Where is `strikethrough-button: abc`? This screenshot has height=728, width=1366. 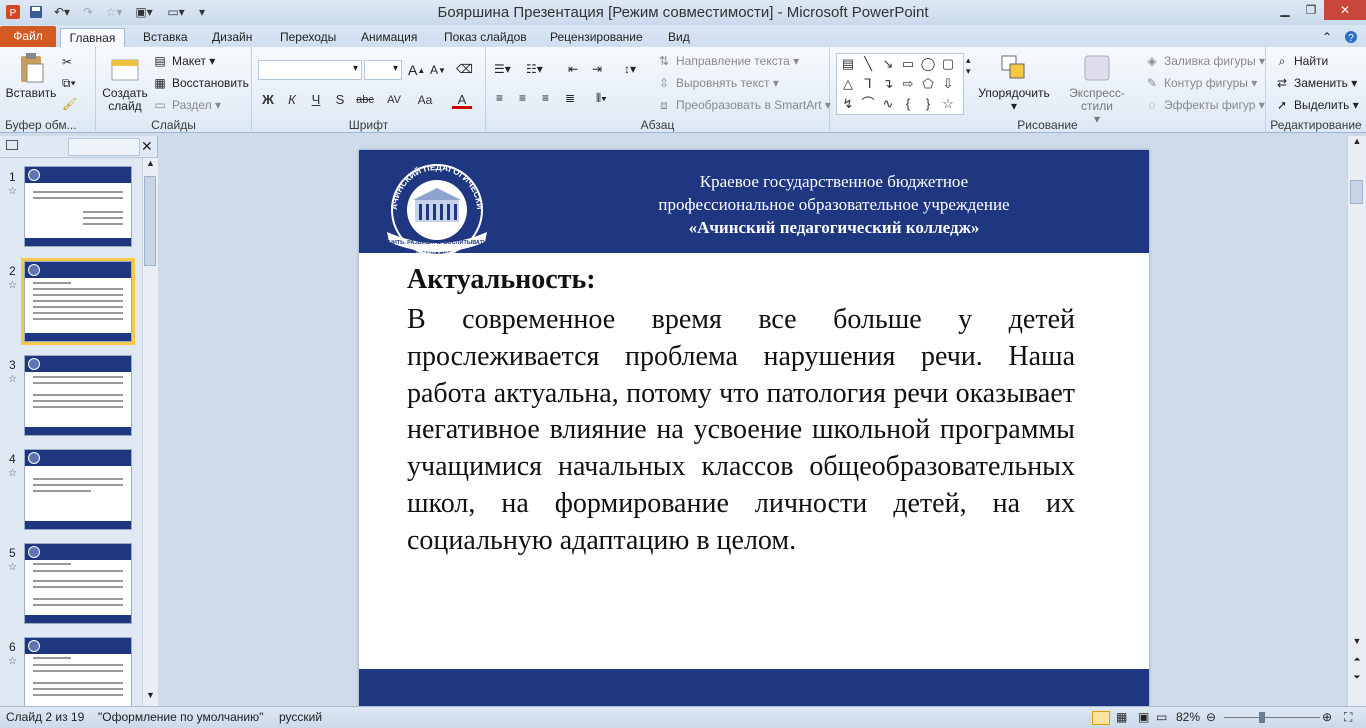
strikethrough-button: abc is located at coordinates (365, 100).